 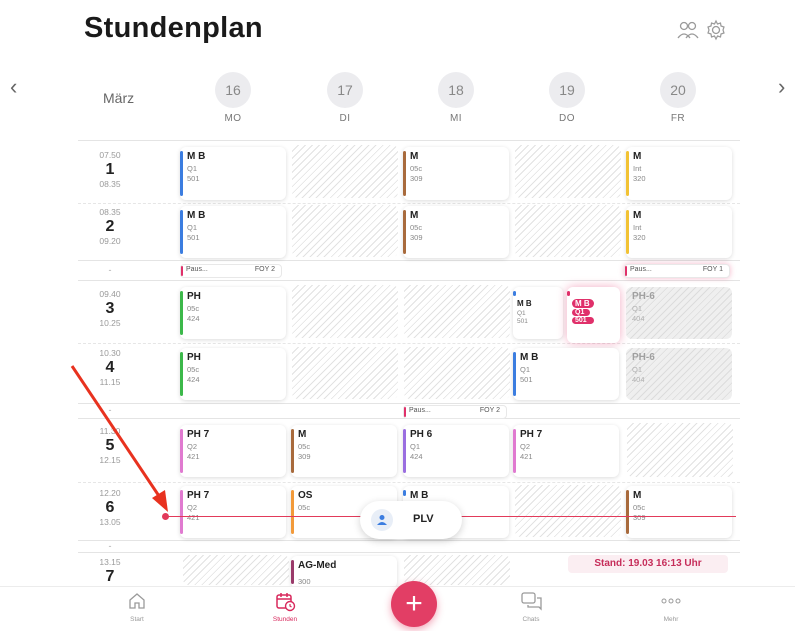 I want to click on day-number-di: 17, so click(x=345, y=90).